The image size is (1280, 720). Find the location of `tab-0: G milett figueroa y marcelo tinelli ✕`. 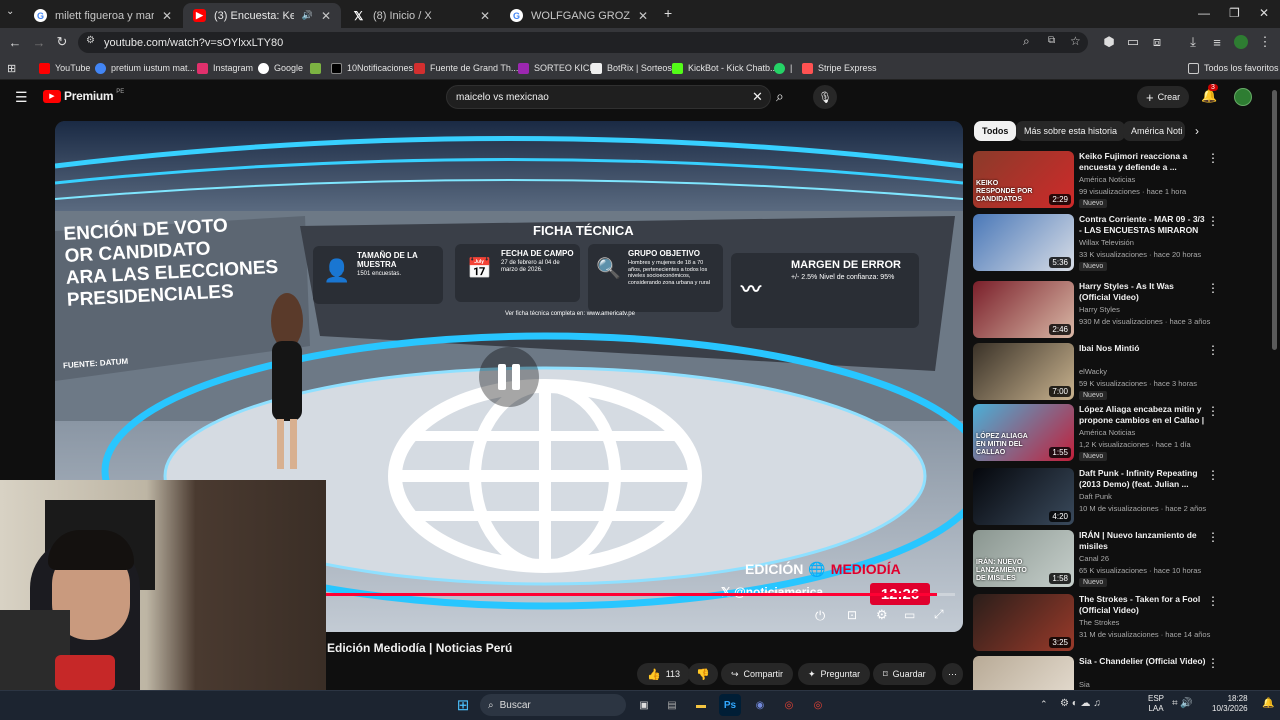

tab-0: G milett figueroa y marcelo tinelli ✕ is located at coordinates (103, 15).